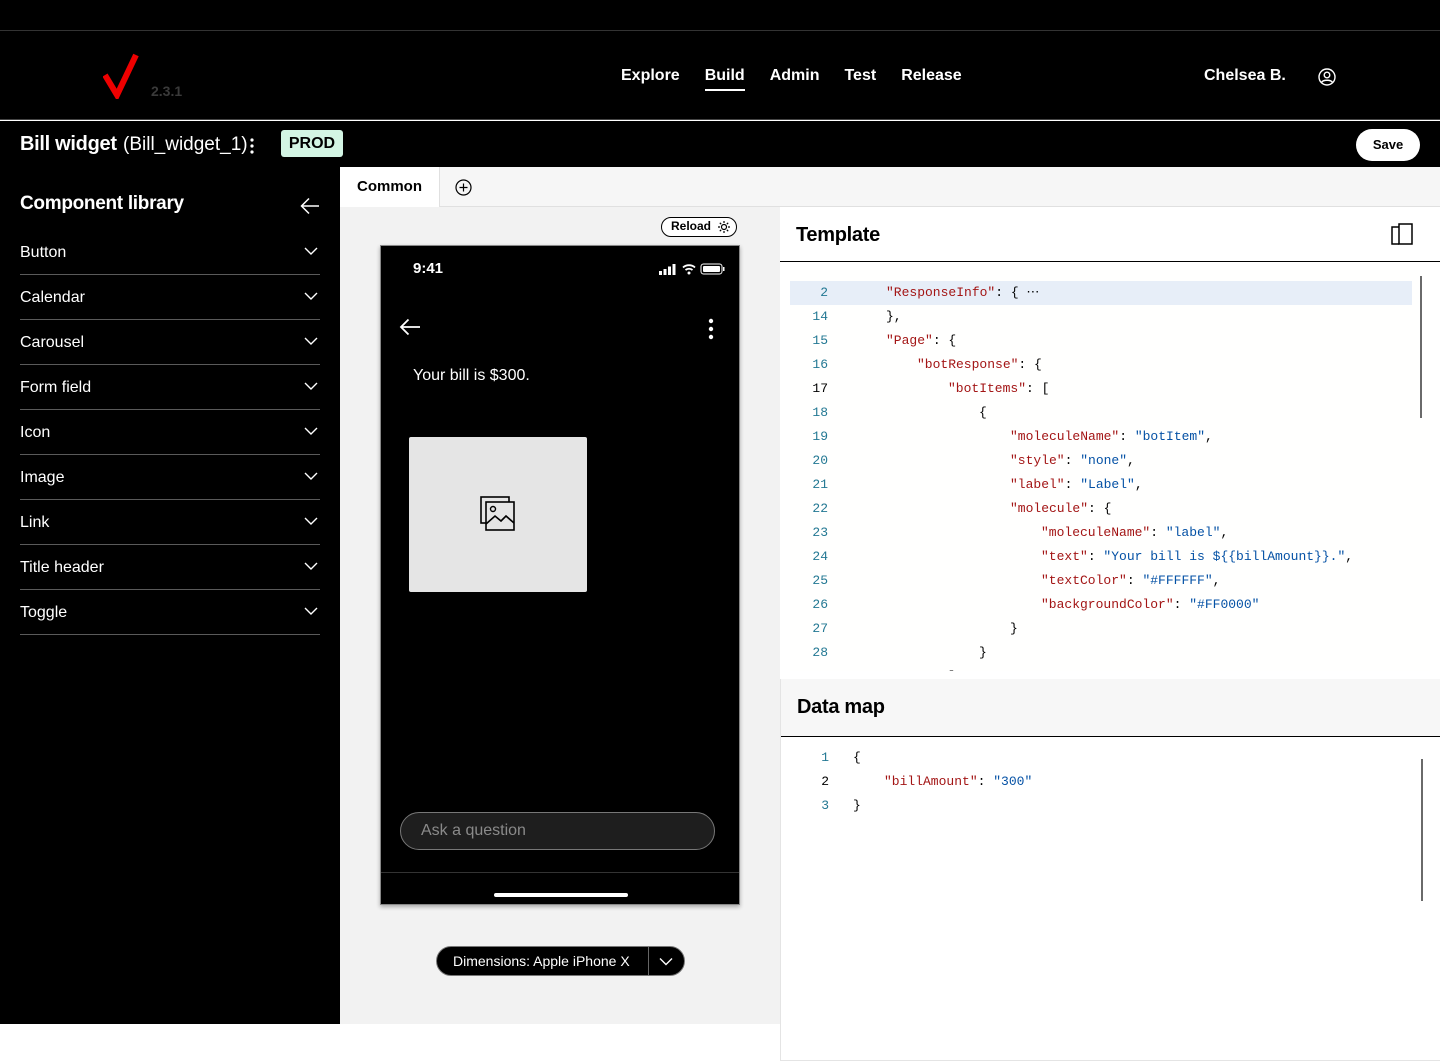 This screenshot has height=1061, width=1440. I want to click on line-number: 1, so click(825, 757).